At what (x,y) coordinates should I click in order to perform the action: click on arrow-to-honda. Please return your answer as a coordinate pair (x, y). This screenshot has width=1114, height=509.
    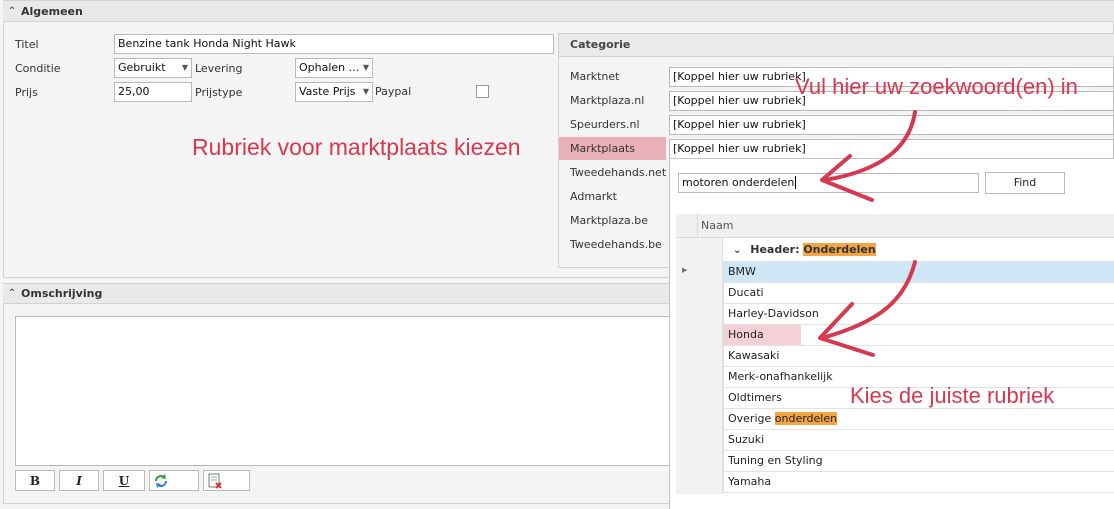
    Looking at the image, I should click on (868, 300).